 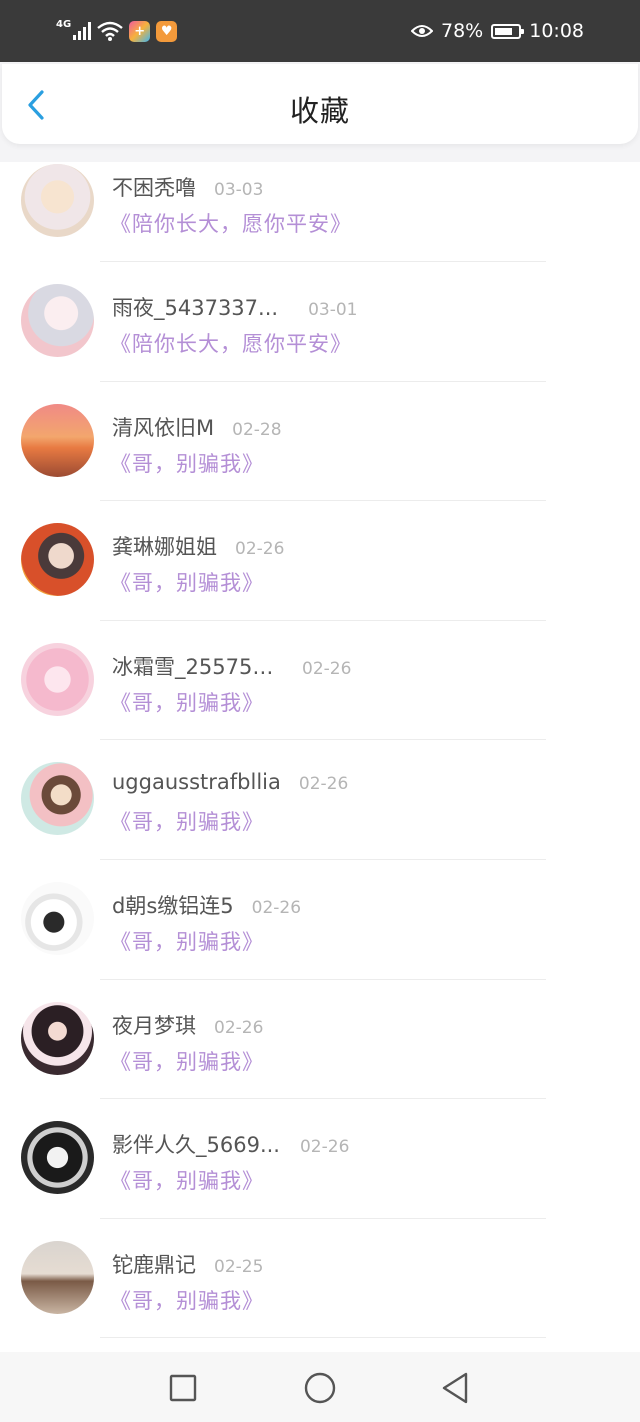 I want to click on recent-apps-icon, so click(x=183, y=1388).